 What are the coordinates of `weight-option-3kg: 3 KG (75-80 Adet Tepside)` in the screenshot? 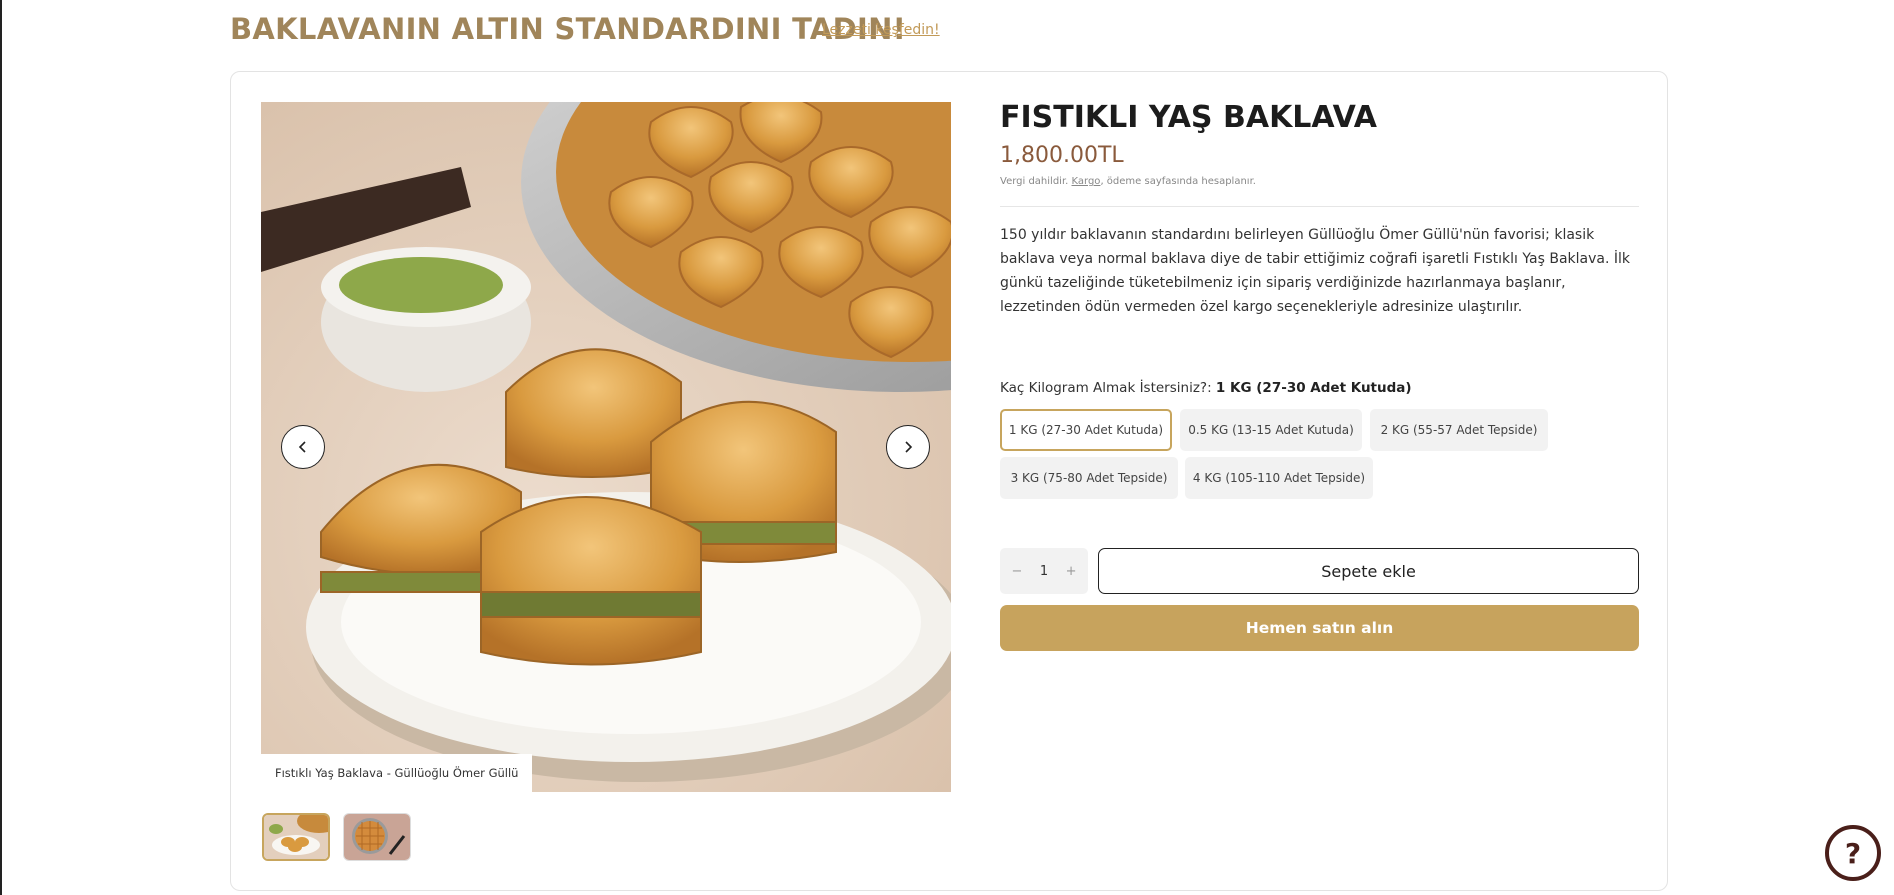 It's located at (1089, 478).